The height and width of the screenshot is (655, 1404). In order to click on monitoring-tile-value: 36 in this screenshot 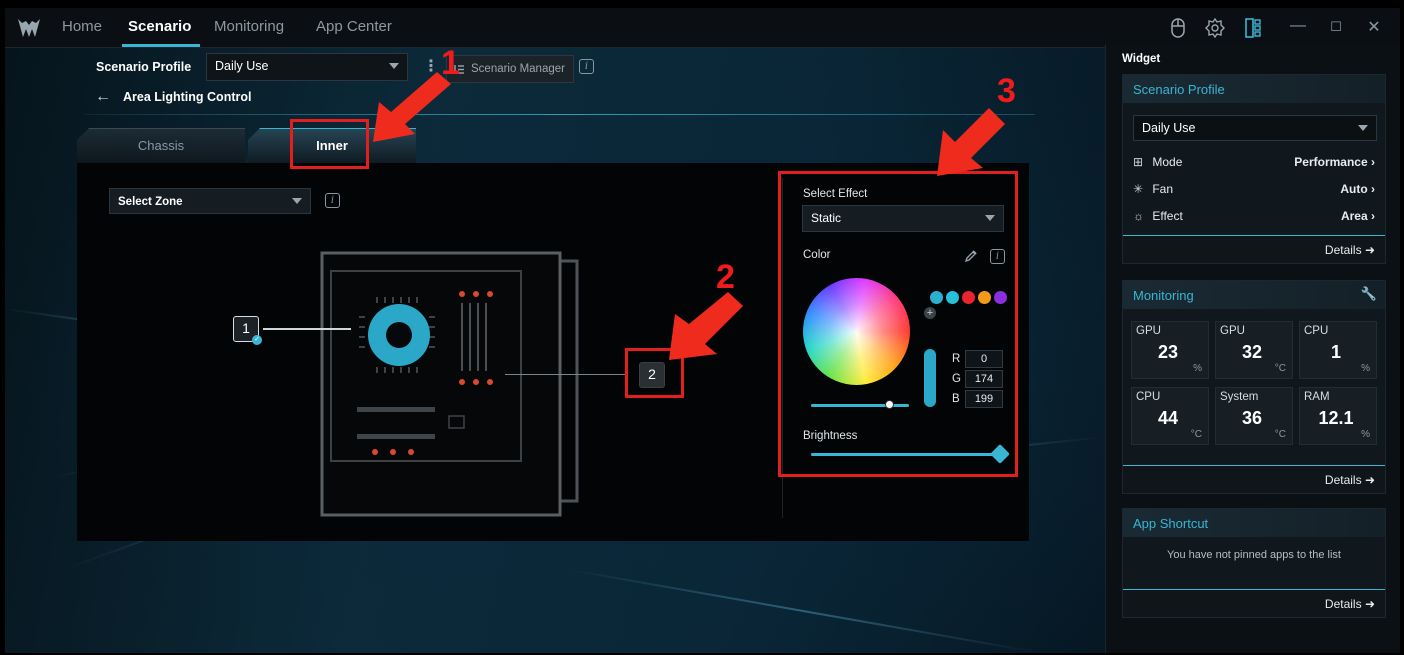, I will do `click(1252, 418)`.